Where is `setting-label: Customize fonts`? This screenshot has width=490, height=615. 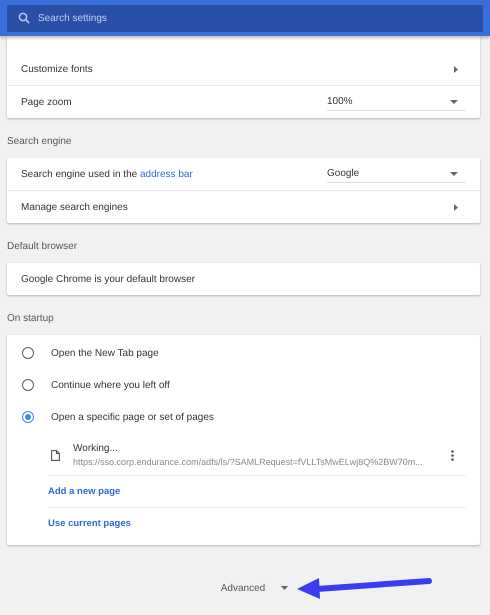 setting-label: Customize fonts is located at coordinates (57, 69).